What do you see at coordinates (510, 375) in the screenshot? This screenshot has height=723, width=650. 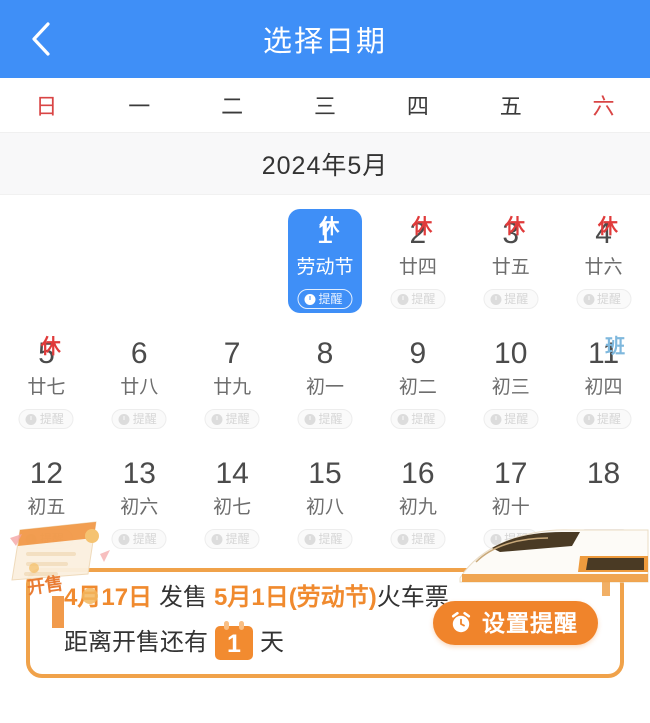 I see `calendar-day-10: 10 初三提醒` at bounding box center [510, 375].